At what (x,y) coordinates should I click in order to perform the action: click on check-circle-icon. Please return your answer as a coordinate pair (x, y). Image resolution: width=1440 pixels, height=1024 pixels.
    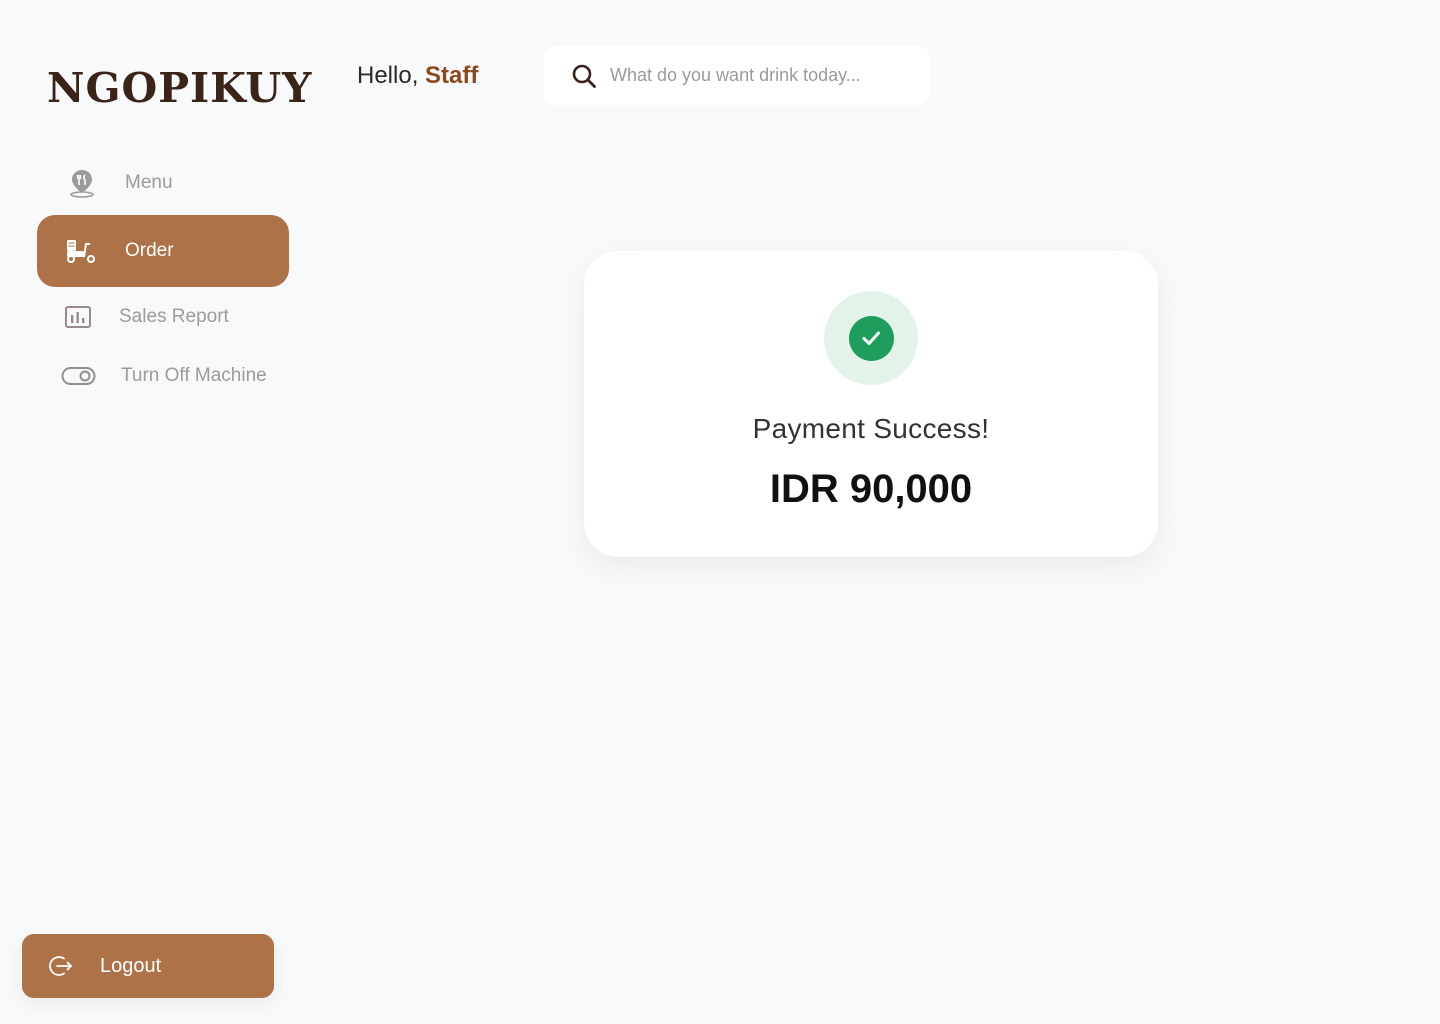
    Looking at the image, I should click on (871, 338).